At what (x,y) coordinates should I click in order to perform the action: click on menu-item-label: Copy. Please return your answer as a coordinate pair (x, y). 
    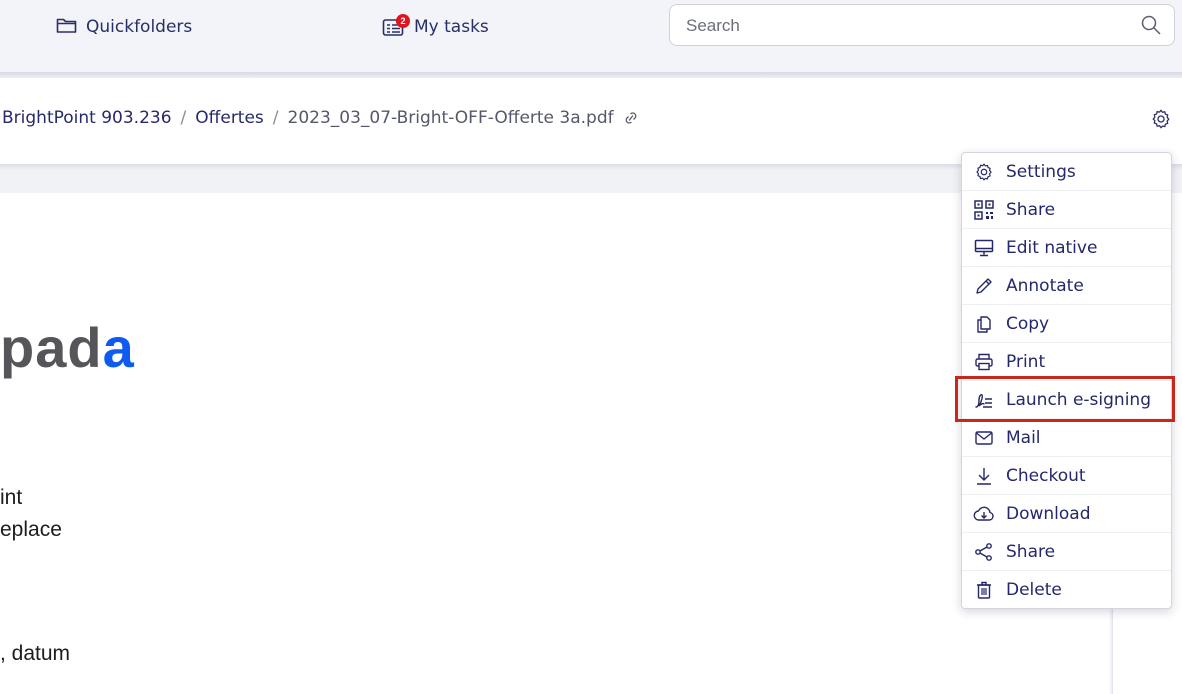
    Looking at the image, I should click on (1028, 323).